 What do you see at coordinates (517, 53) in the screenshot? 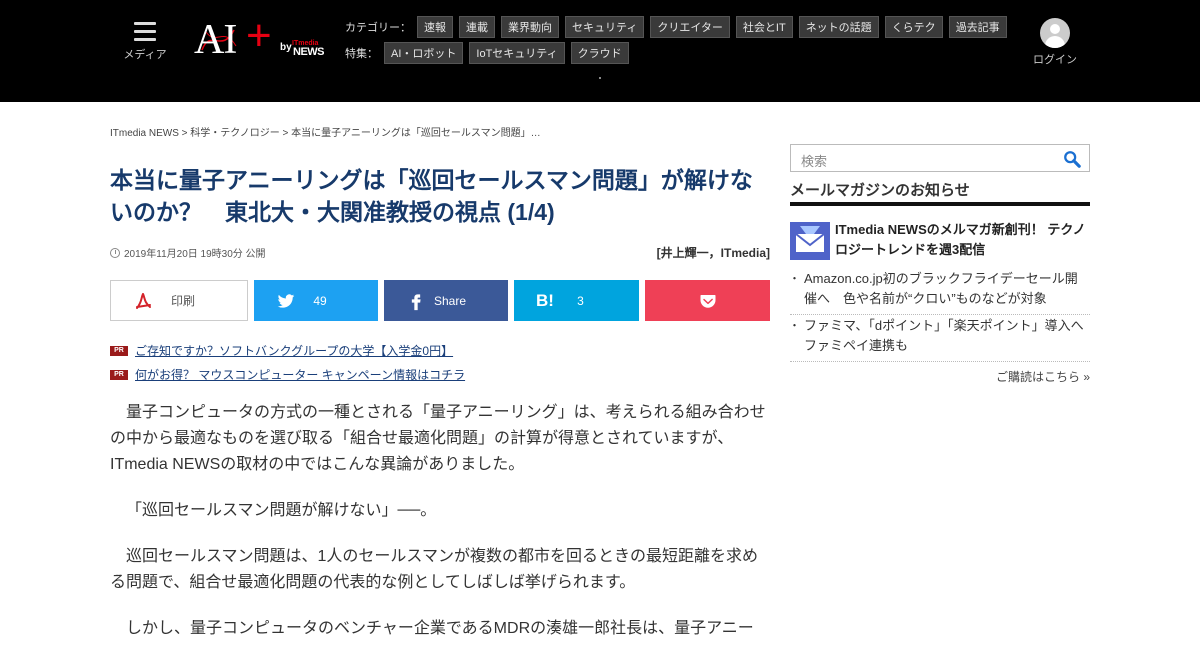
I see `nav-chip-feature: IoTセキュリティ` at bounding box center [517, 53].